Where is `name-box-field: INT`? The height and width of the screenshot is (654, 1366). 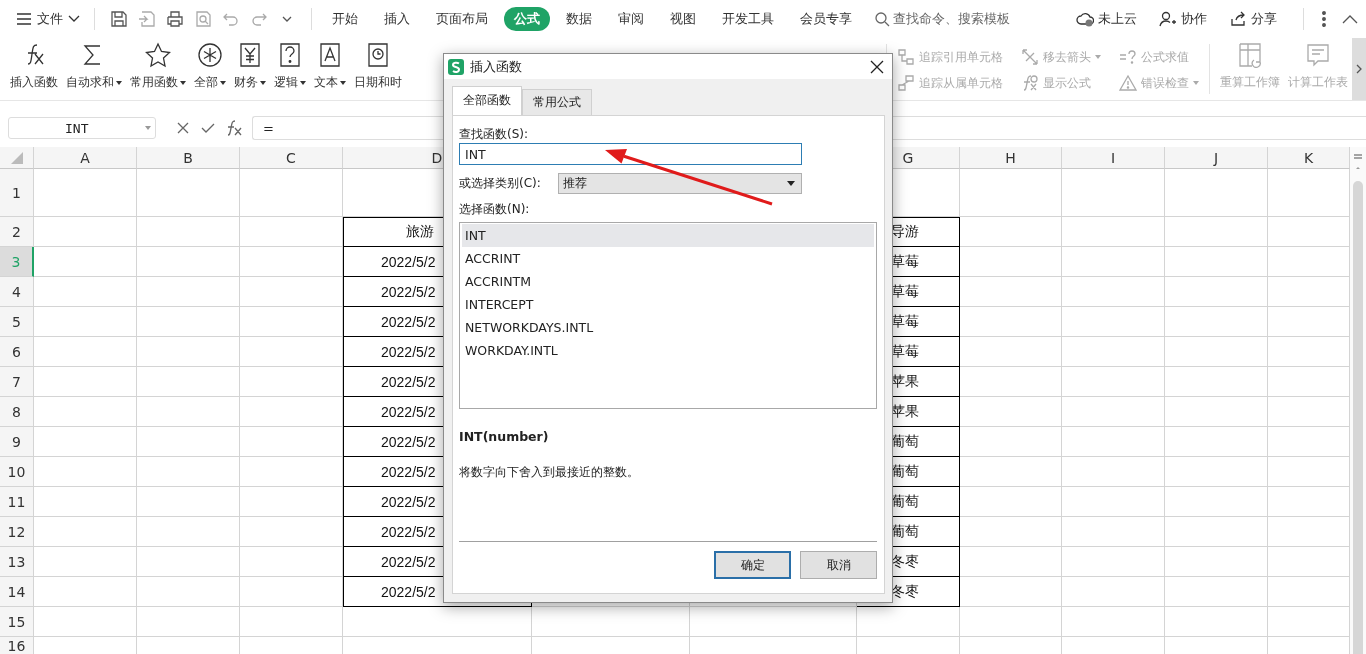 name-box-field: INT is located at coordinates (82, 128).